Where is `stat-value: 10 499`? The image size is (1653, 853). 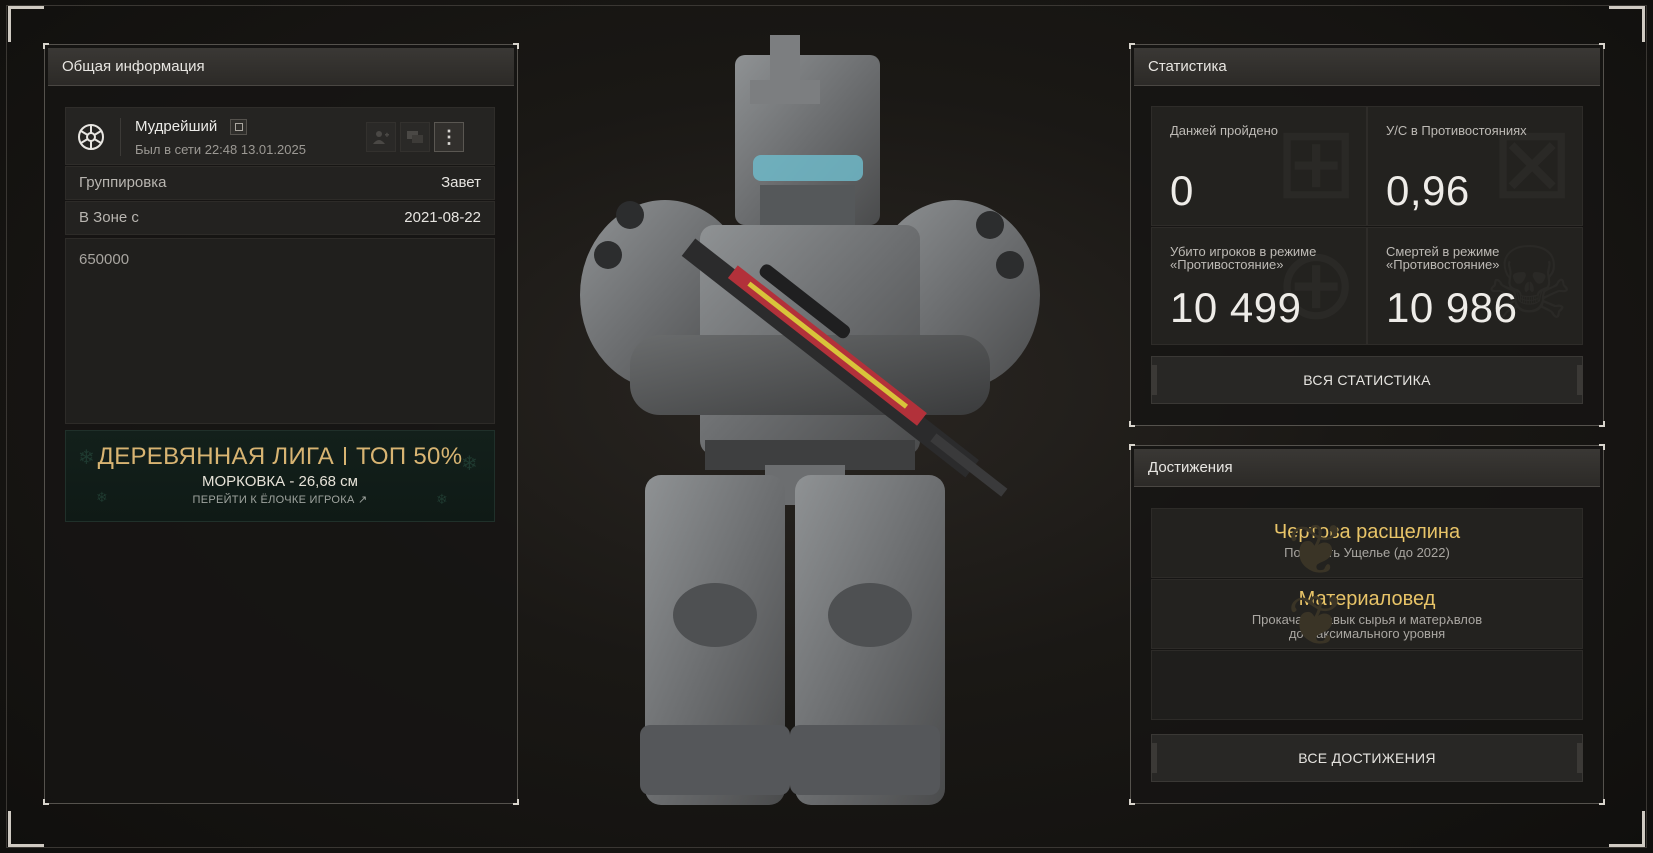 stat-value: 10 499 is located at coordinates (1236, 307).